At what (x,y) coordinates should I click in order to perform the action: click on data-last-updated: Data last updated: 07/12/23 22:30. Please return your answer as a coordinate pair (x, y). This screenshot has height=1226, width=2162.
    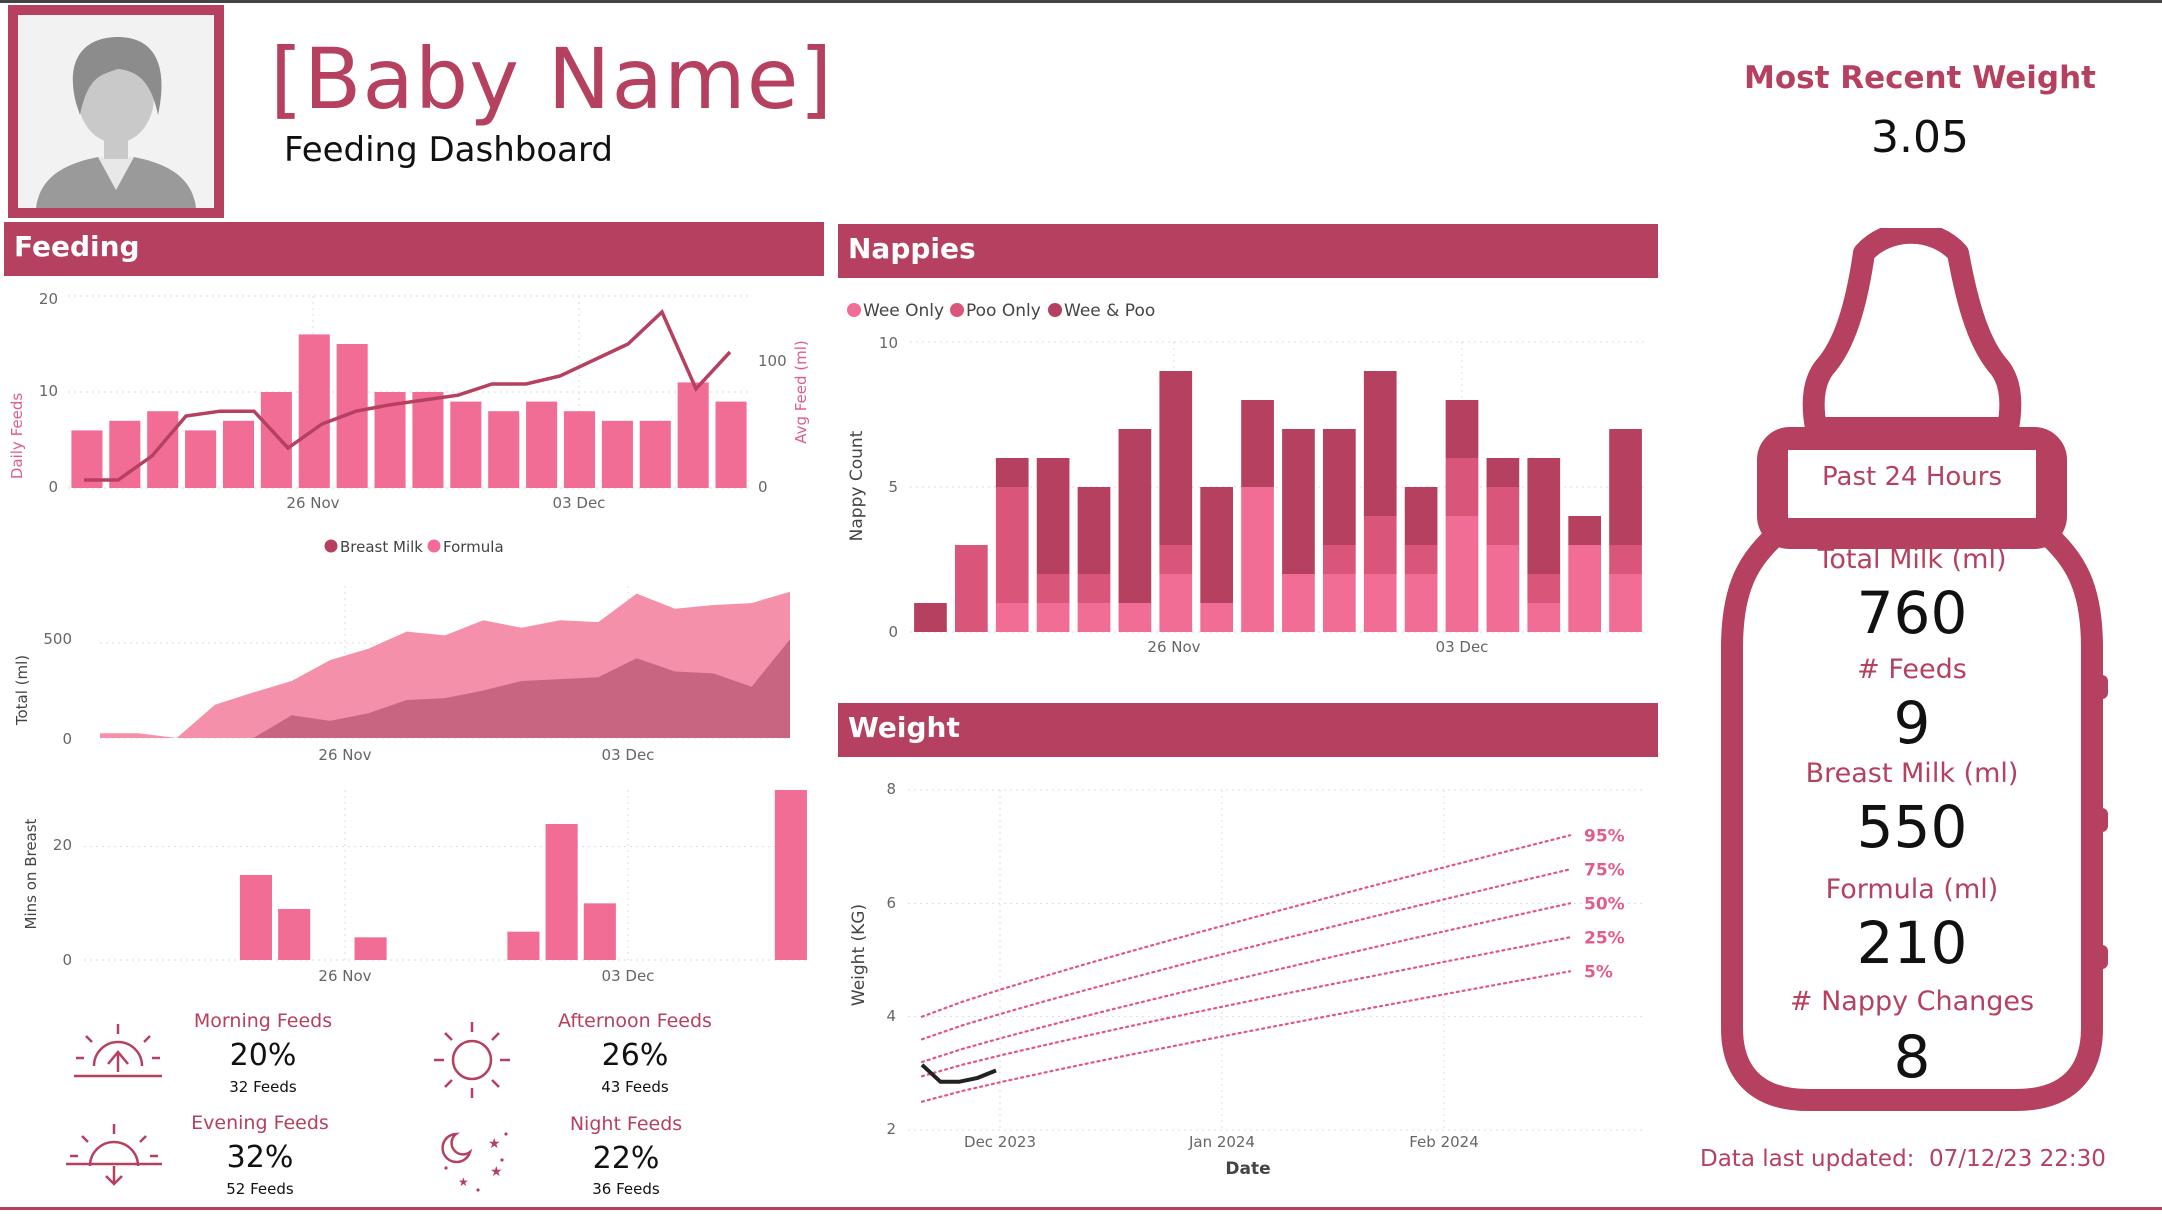
    Looking at the image, I should click on (1903, 1159).